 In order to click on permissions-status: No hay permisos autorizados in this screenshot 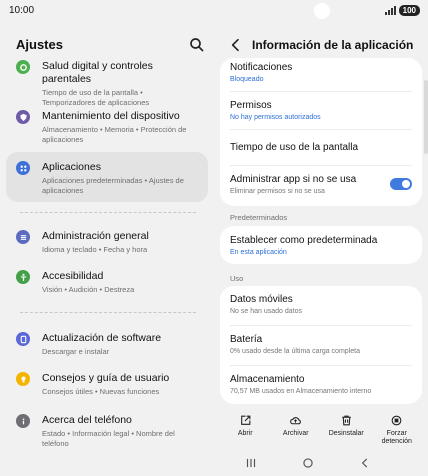, I will do `click(275, 117)`.